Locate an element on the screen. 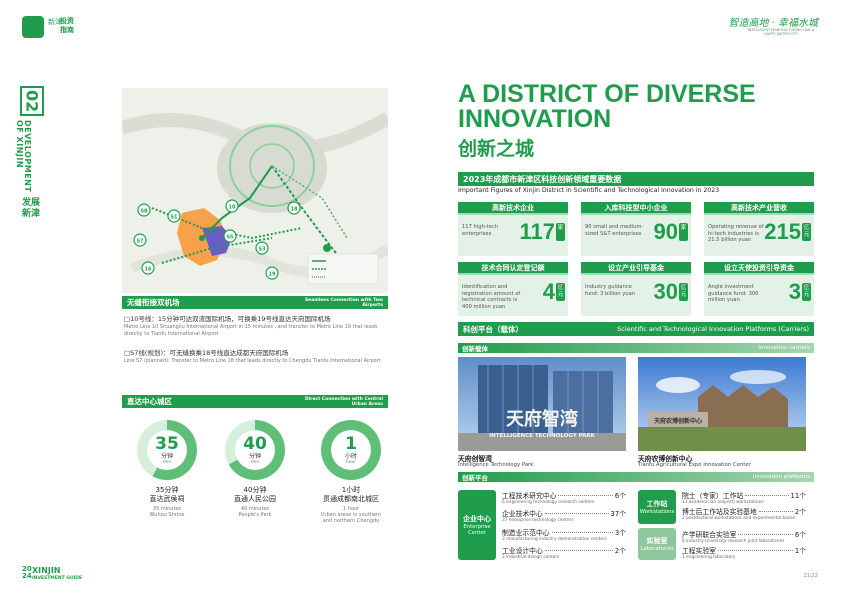 This screenshot has width=842, height=596. photo-sign: 天府农博创新中心 is located at coordinates (678, 421).